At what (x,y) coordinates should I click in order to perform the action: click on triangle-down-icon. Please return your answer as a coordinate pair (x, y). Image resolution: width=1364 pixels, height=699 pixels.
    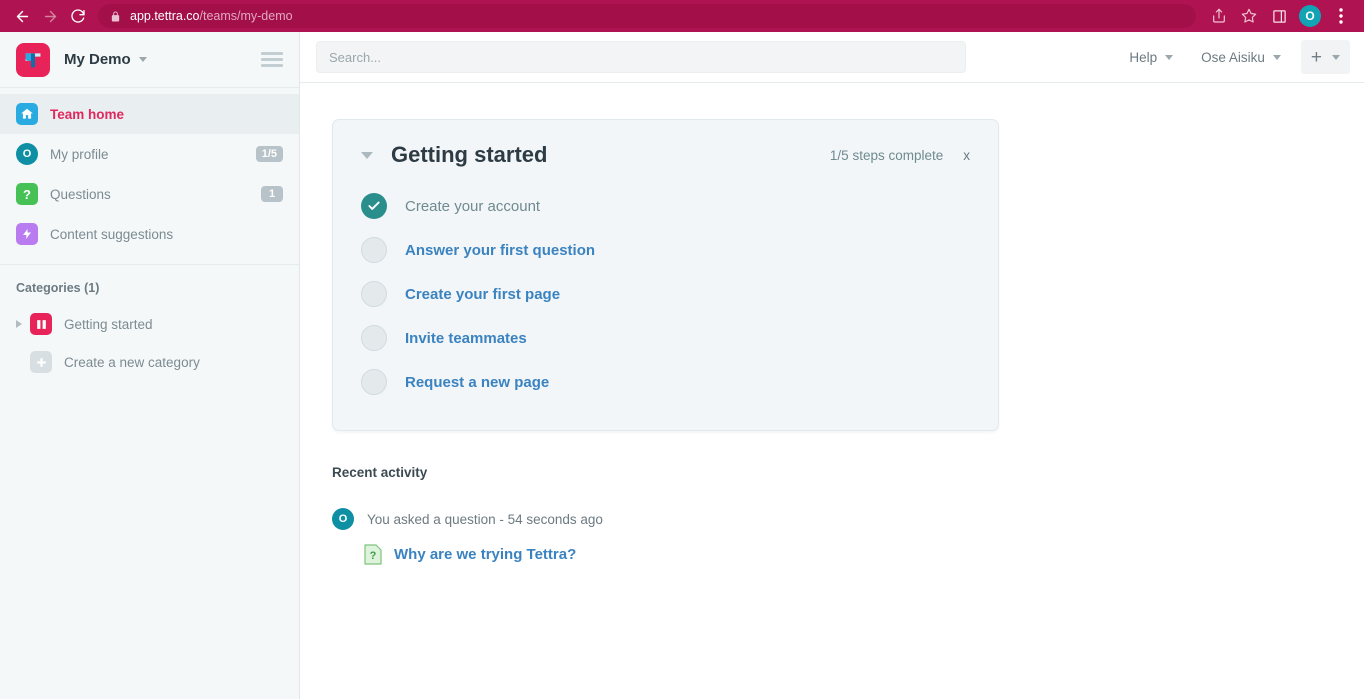
    Looking at the image, I should click on (367, 155).